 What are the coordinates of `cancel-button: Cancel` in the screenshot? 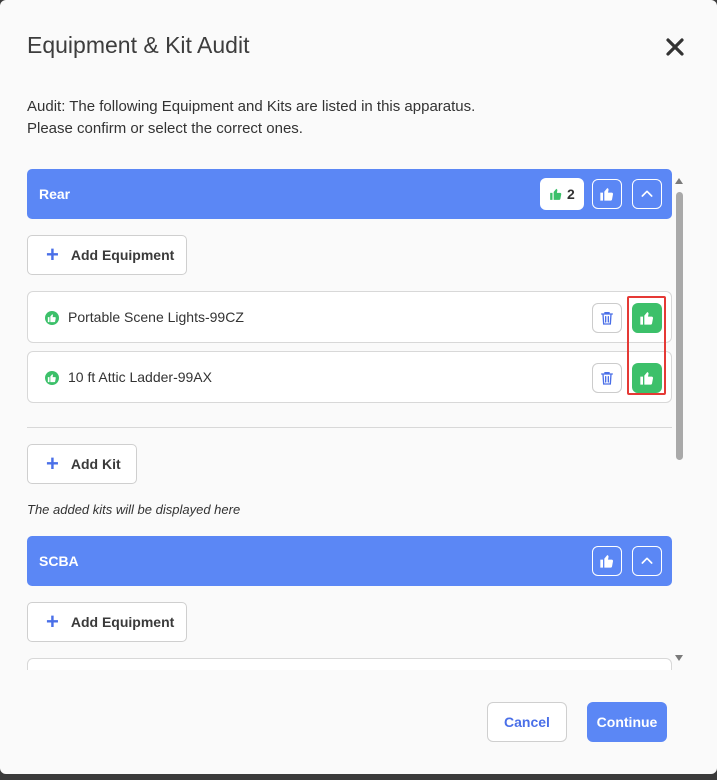 It's located at (527, 722).